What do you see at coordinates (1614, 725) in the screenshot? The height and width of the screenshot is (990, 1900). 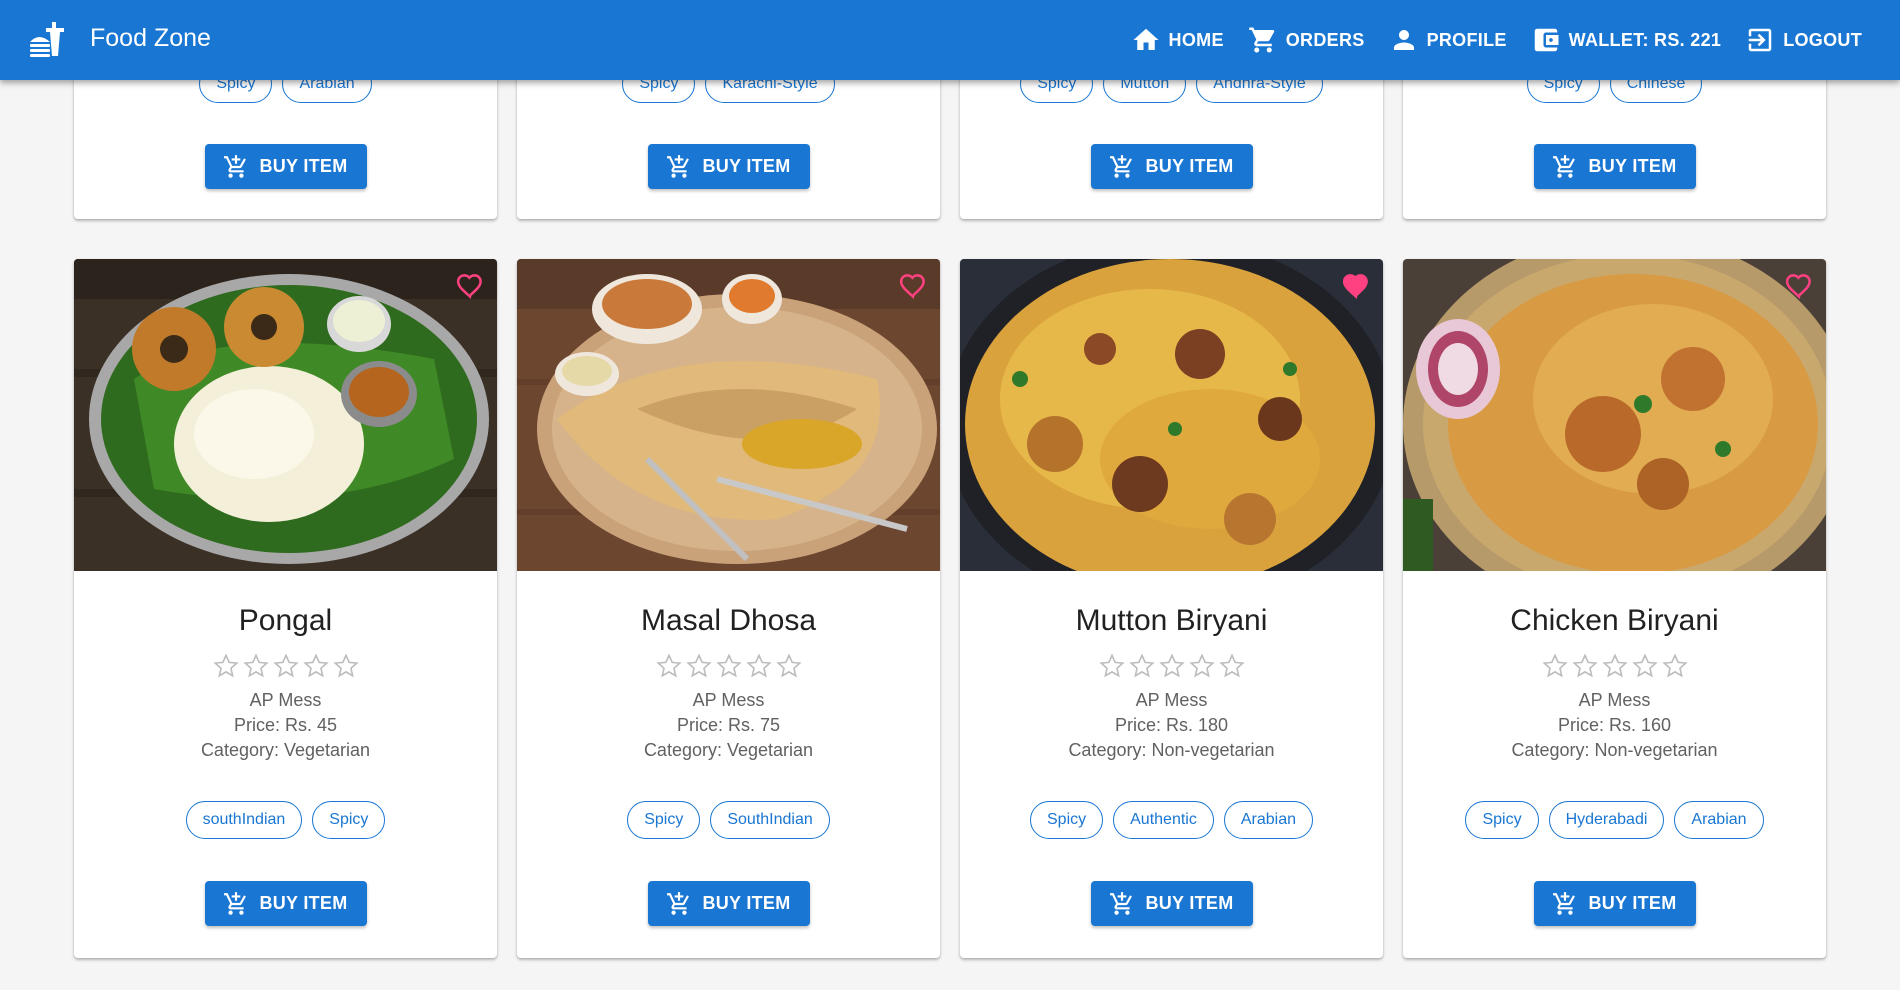 I see `price-text: Price: Rs. 160` at bounding box center [1614, 725].